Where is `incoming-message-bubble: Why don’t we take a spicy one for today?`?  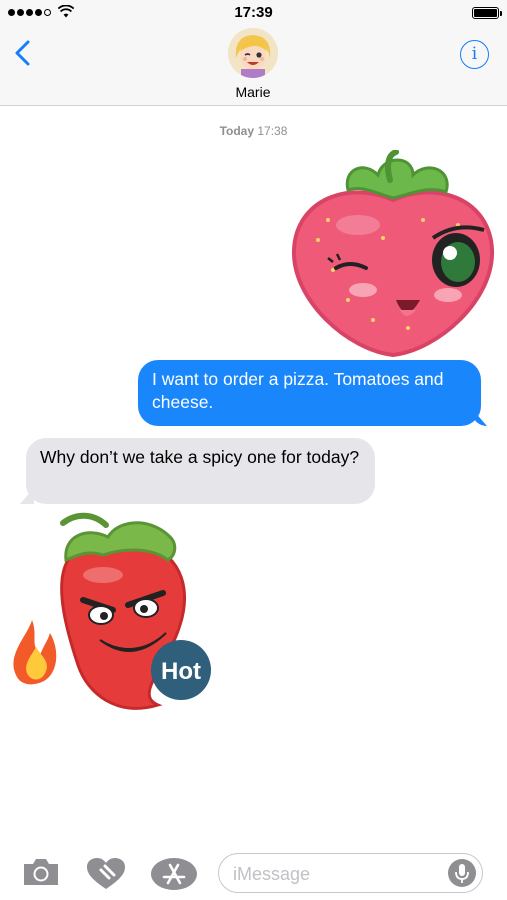 incoming-message-bubble: Why don’t we take a spicy one for today? is located at coordinates (200, 471).